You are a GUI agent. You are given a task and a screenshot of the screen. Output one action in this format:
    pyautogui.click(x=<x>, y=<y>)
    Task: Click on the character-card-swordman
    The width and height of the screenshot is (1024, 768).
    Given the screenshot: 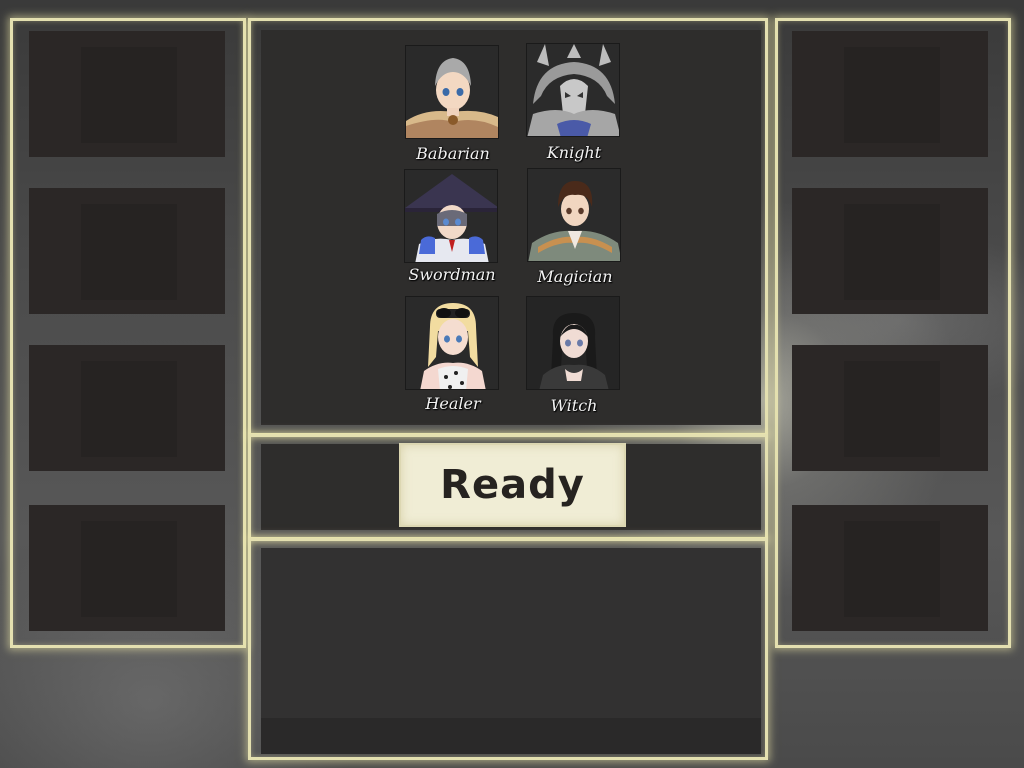 What is the action you would take?
    pyautogui.click(x=451, y=216)
    